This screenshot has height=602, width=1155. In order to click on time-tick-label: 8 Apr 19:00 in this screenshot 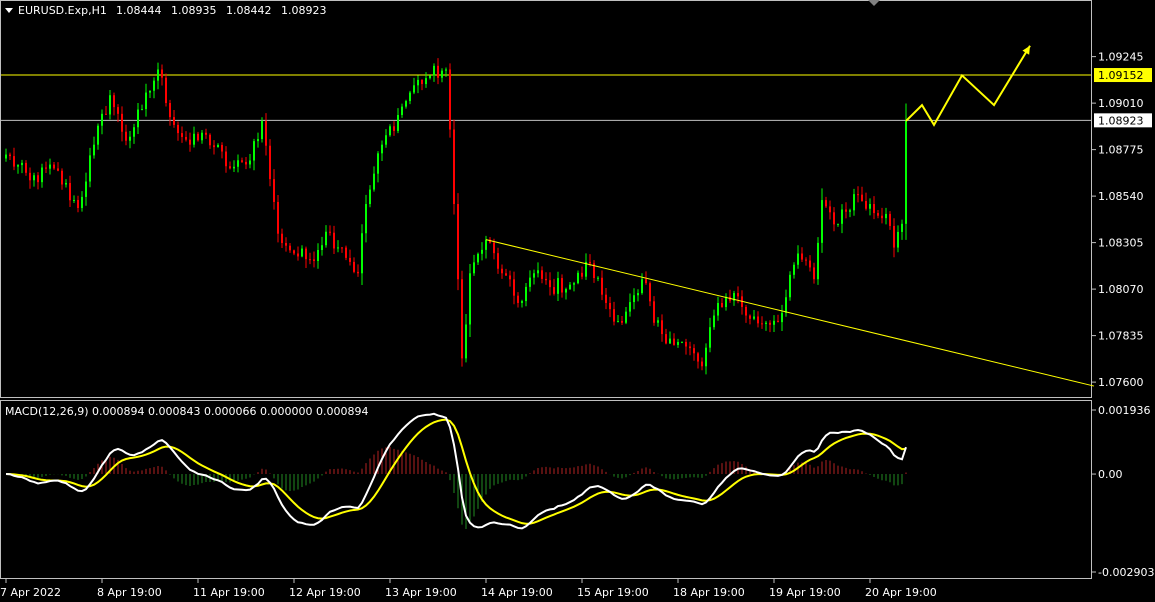, I will do `click(129, 592)`.